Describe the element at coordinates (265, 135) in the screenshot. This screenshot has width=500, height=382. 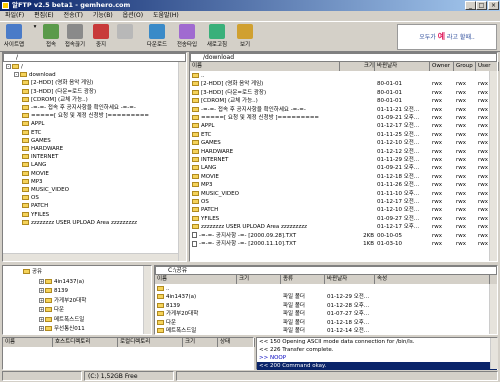
I see `file-name: ETC` at that location.